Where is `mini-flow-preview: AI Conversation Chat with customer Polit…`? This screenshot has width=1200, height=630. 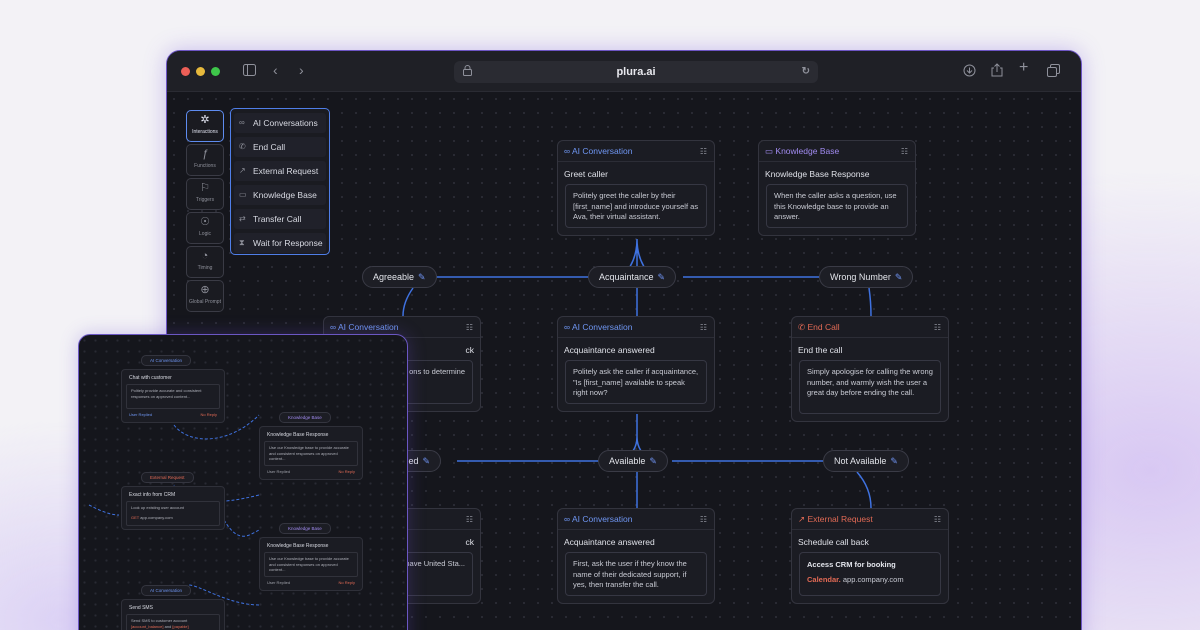 mini-flow-preview: AI Conversation Chat with customer Polit… is located at coordinates (243, 482).